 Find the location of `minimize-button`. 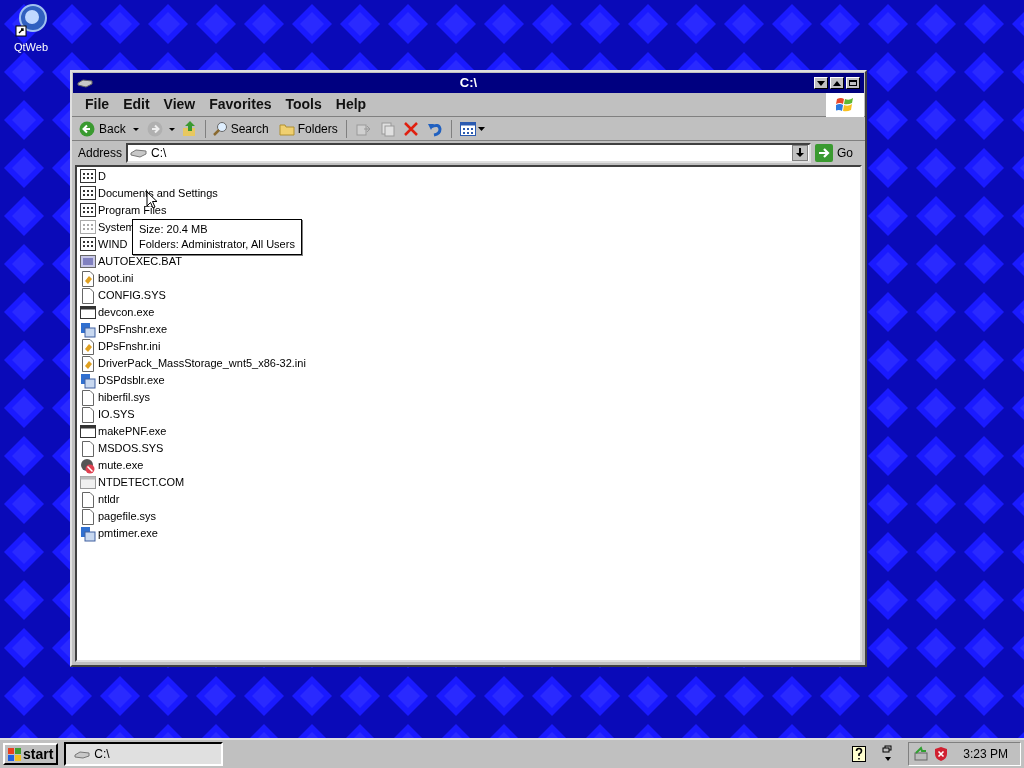

minimize-button is located at coordinates (821, 83).